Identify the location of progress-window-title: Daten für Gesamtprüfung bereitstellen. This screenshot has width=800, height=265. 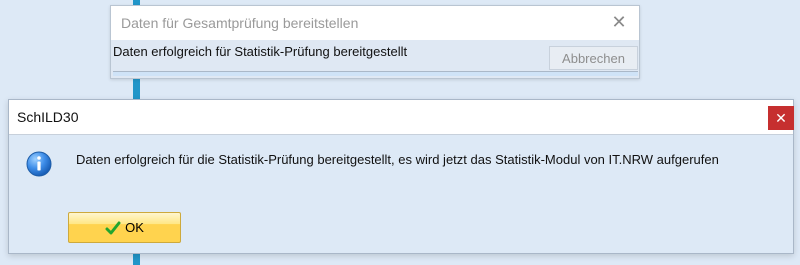
(240, 23).